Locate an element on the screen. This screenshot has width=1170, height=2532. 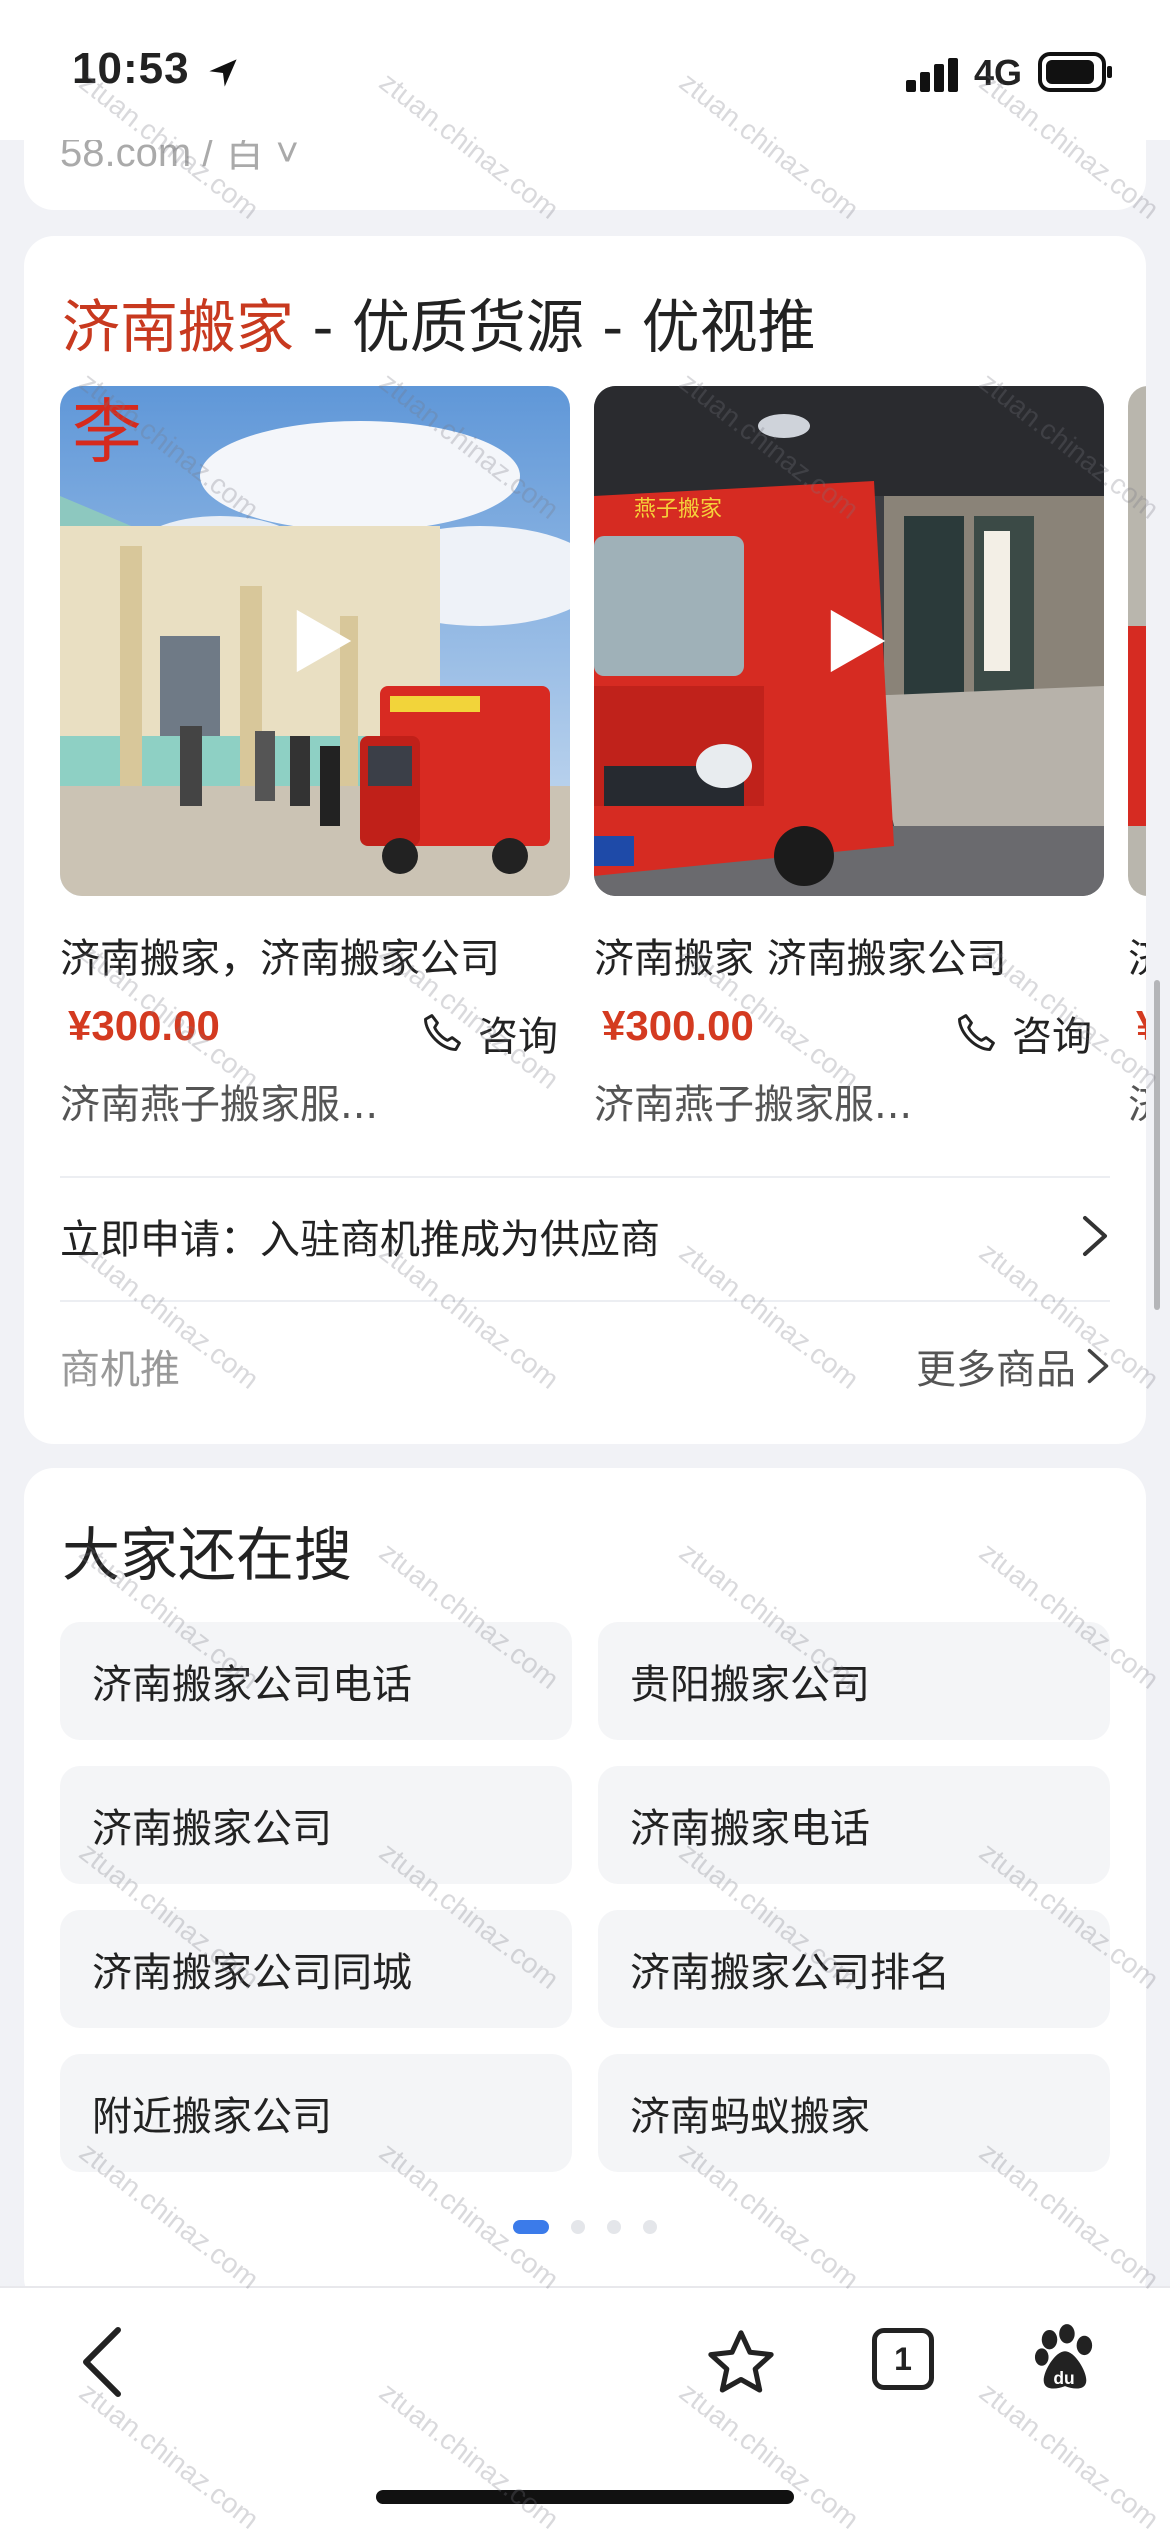
related-search-chip: 济南搬家公司排名 is located at coordinates (854, 1969).